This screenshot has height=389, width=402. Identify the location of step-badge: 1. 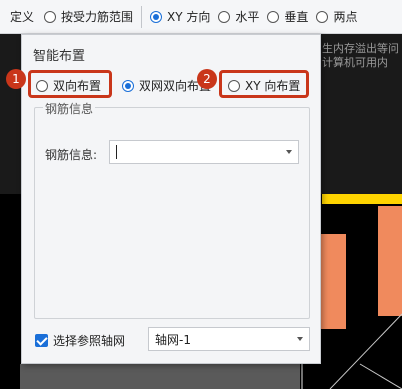
(16, 79).